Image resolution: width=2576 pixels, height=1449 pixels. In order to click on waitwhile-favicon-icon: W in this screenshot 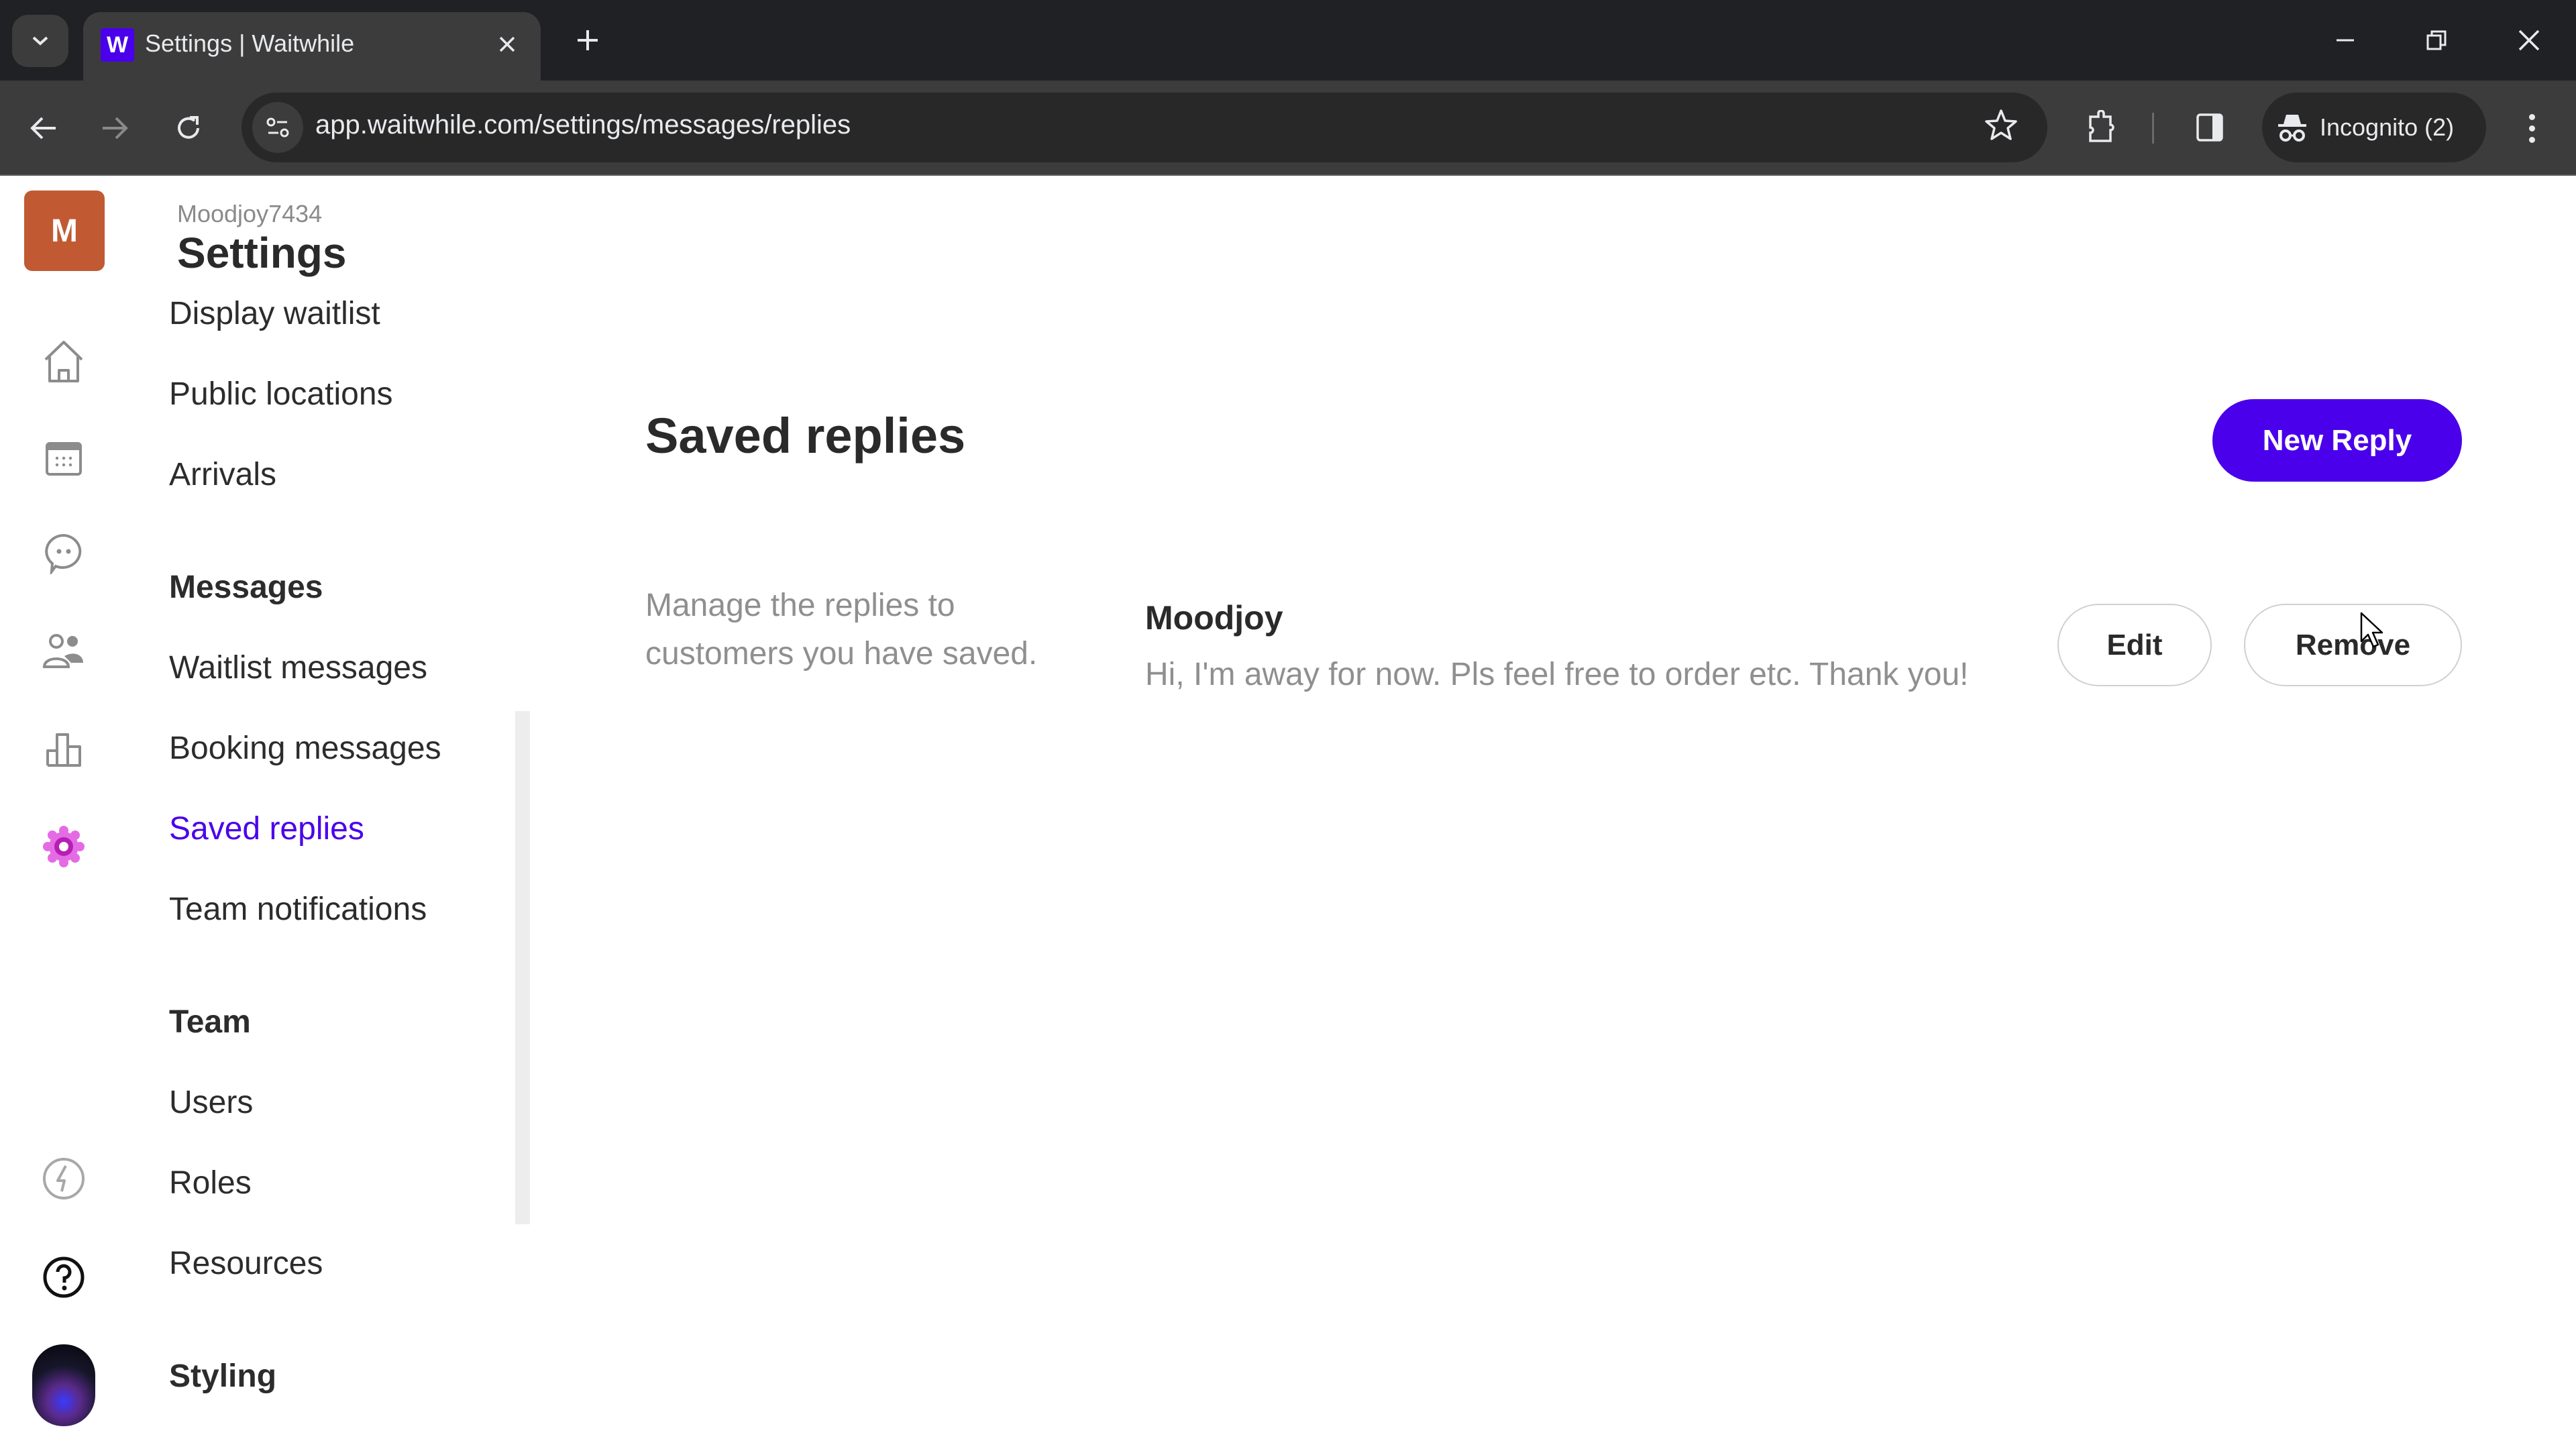, I will do `click(117, 45)`.